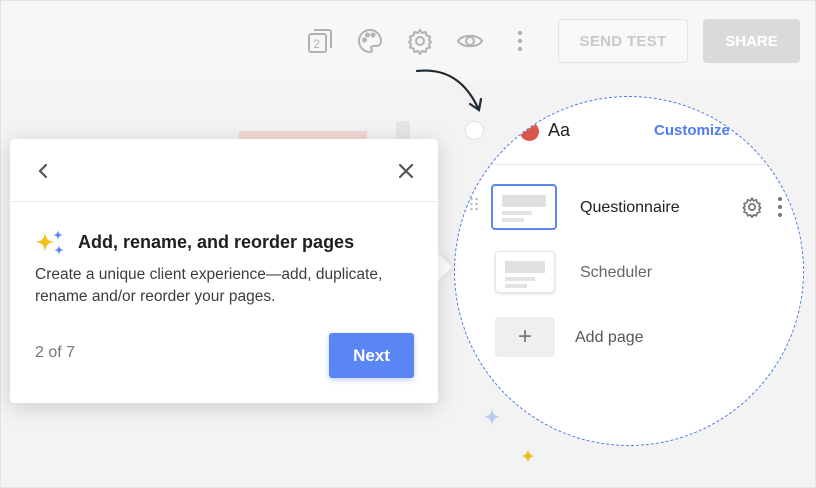 The width and height of the screenshot is (816, 488). What do you see at coordinates (370, 41) in the screenshot?
I see `palette-icon` at bounding box center [370, 41].